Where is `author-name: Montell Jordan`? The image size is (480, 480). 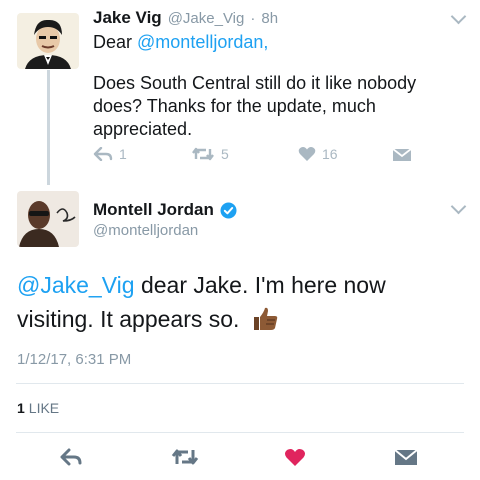 author-name: Montell Jordan is located at coordinates (153, 210).